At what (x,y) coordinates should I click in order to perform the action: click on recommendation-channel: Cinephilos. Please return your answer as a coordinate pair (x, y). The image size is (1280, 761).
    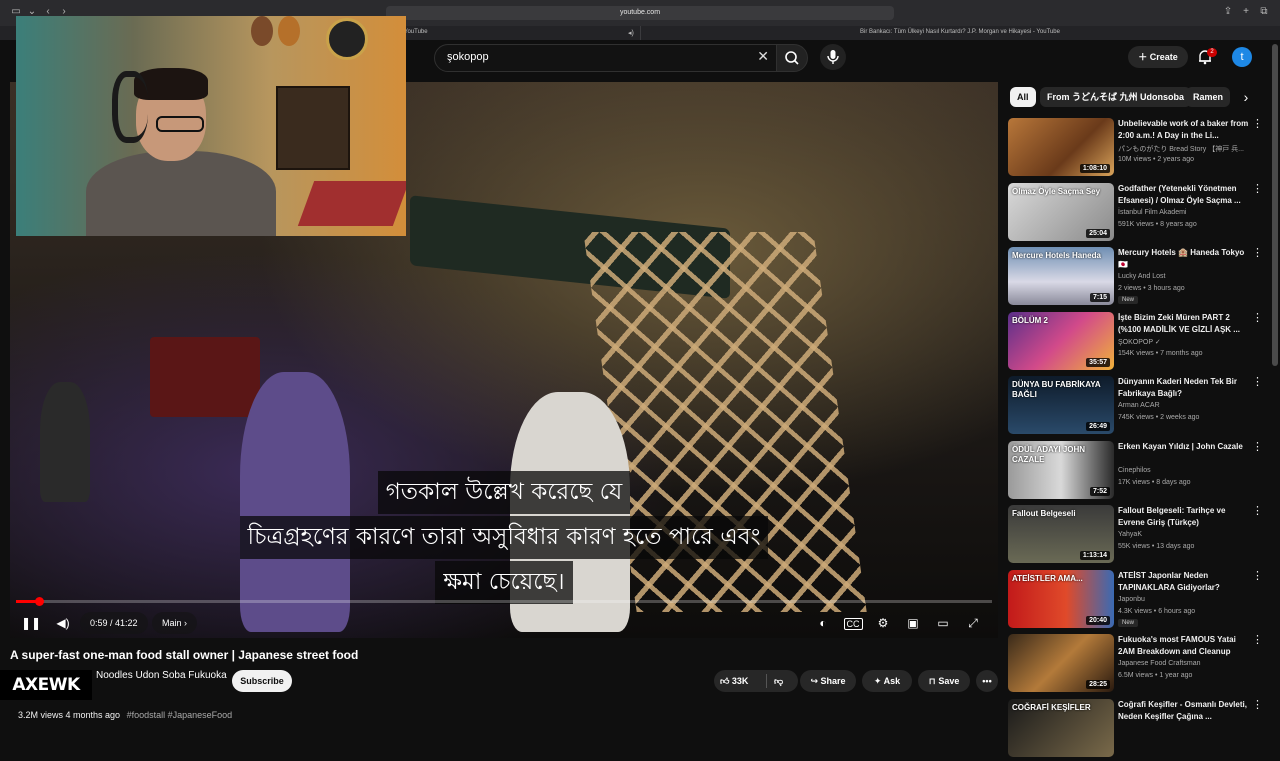
    Looking at the image, I should click on (1134, 470).